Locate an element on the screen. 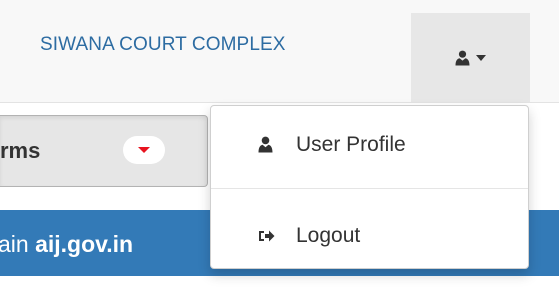  menu-divider is located at coordinates (369, 188).